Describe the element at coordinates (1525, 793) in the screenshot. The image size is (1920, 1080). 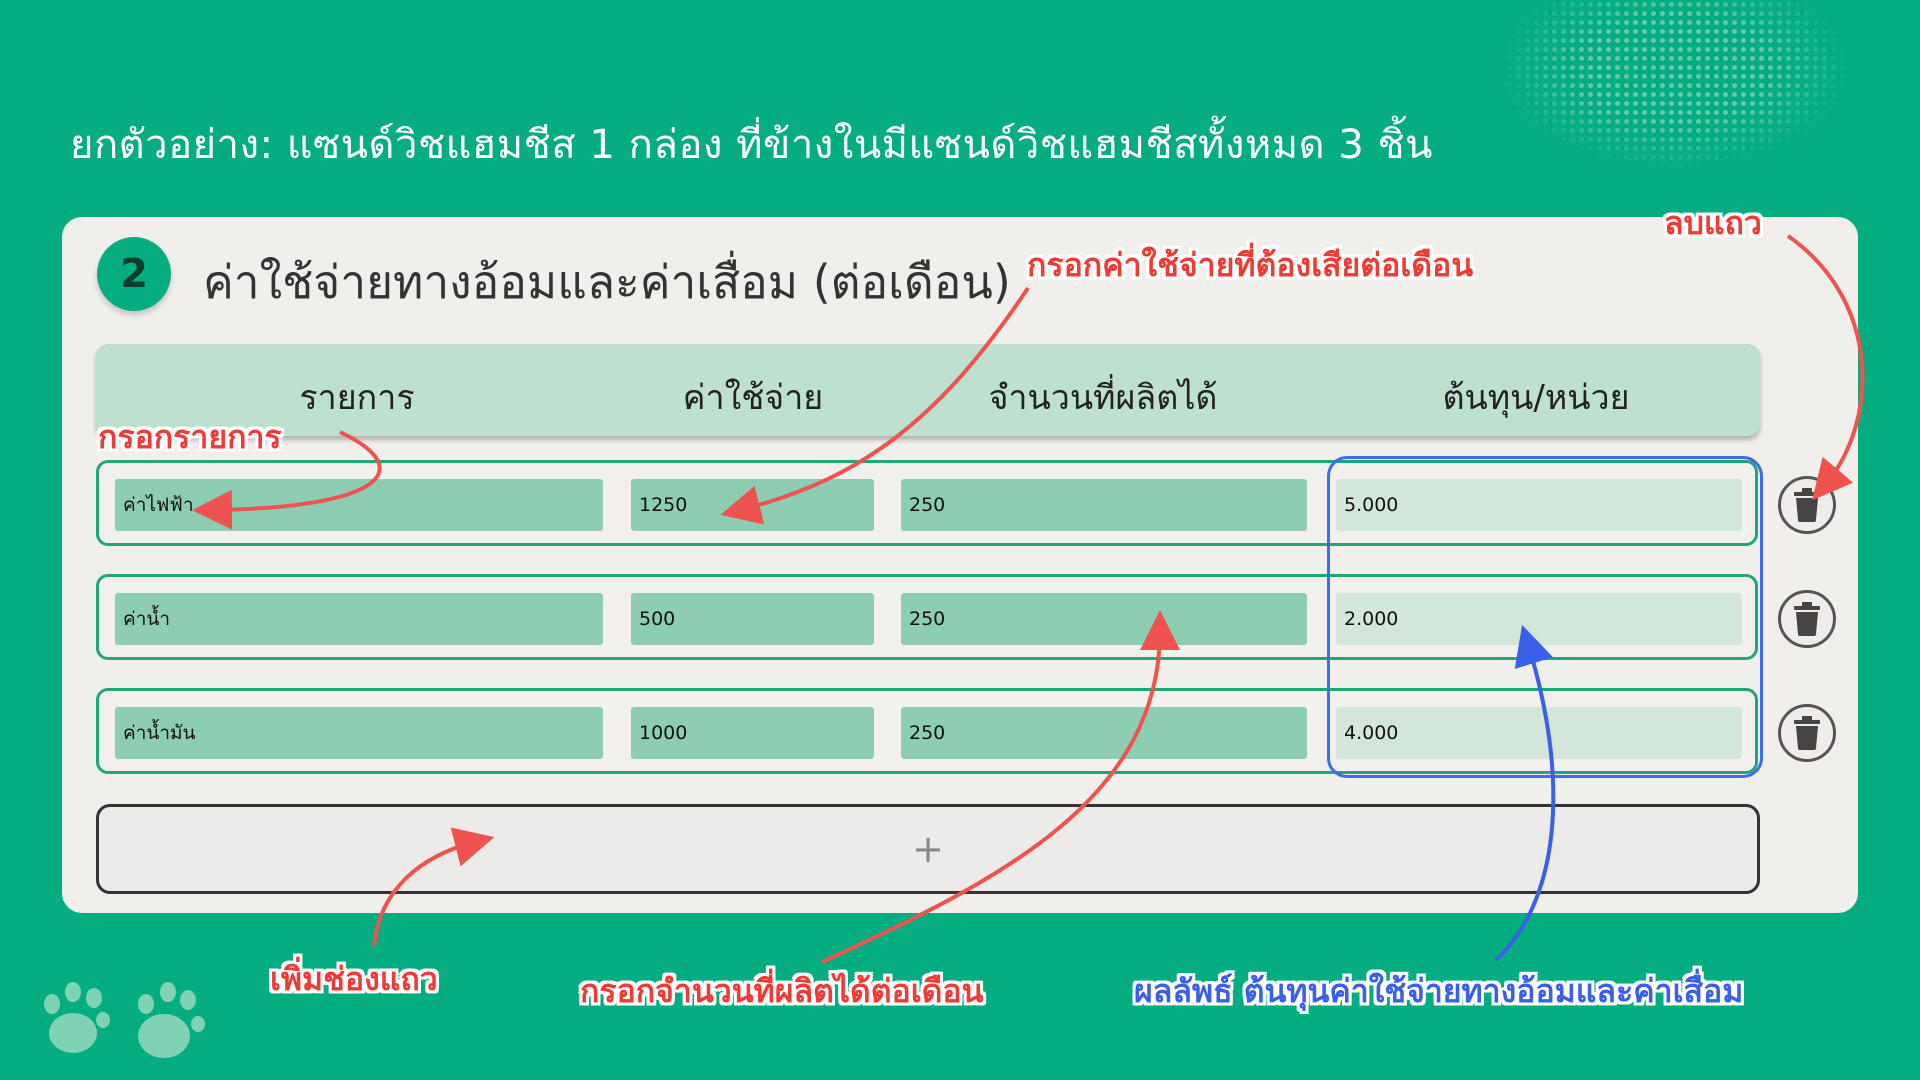
I see `arrow-result` at that location.